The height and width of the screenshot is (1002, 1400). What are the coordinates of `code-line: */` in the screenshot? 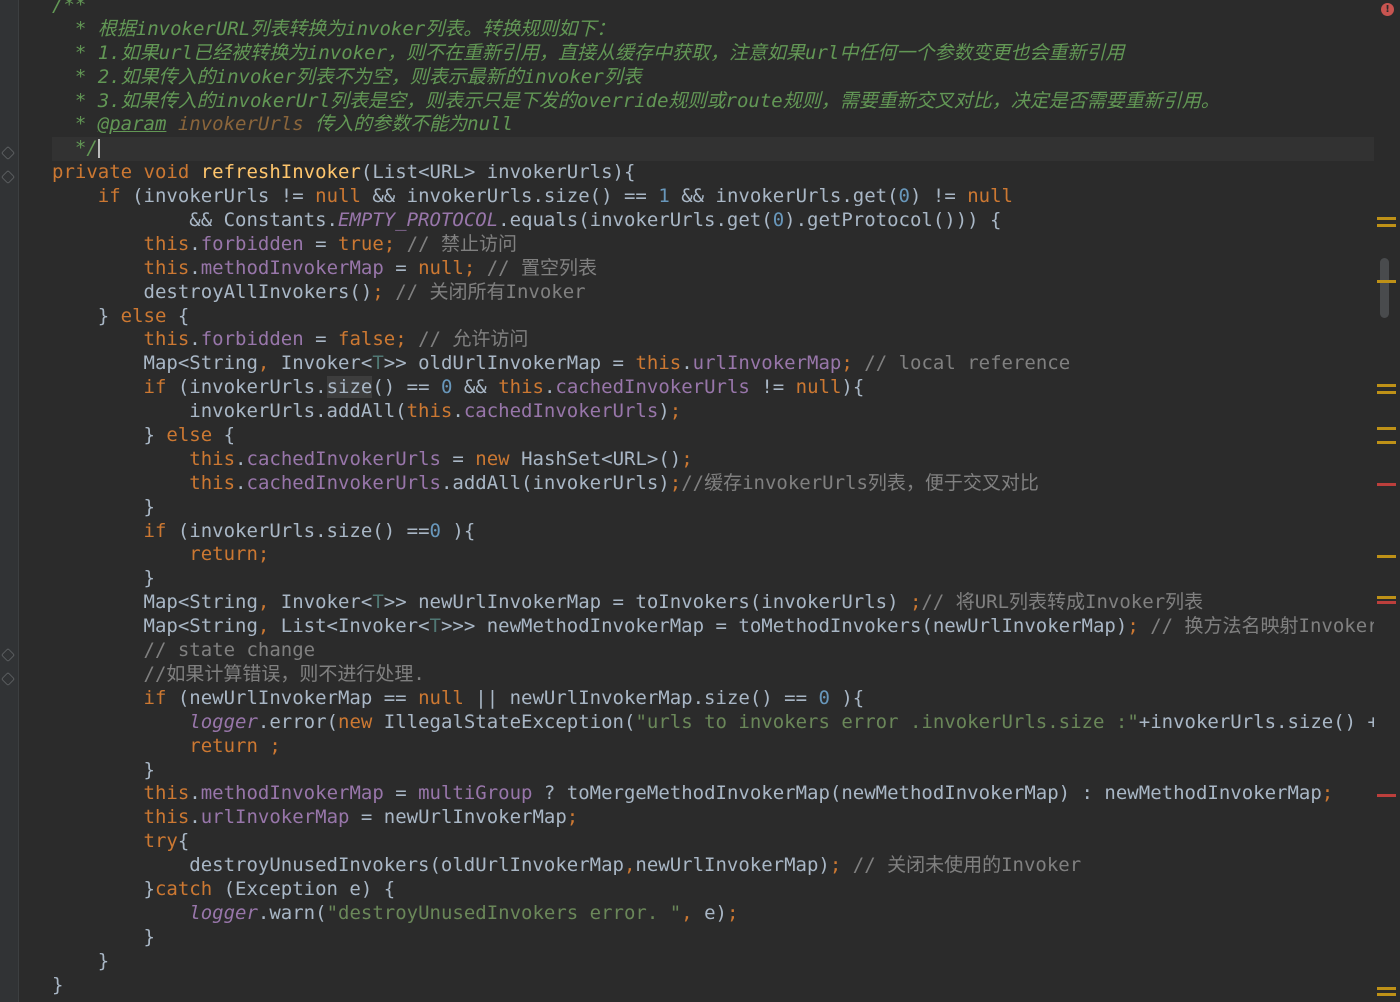 It's located at (713, 149).